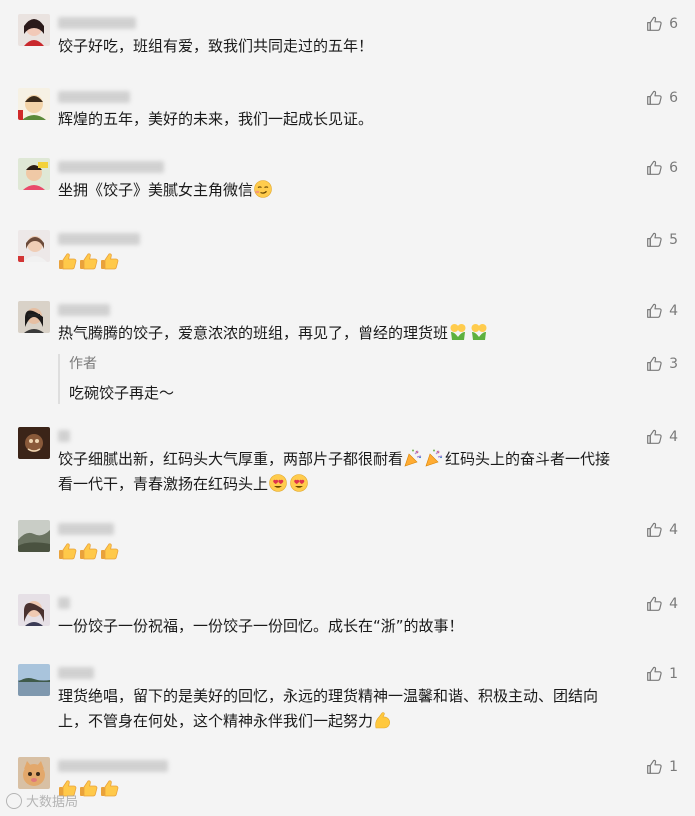 Image resolution: width=695 pixels, height=816 pixels. Describe the element at coordinates (216, 721) in the screenshot. I see `comment-text-content-2: 上，不管身在何处，这个精神永伴我们一起努力` at that location.